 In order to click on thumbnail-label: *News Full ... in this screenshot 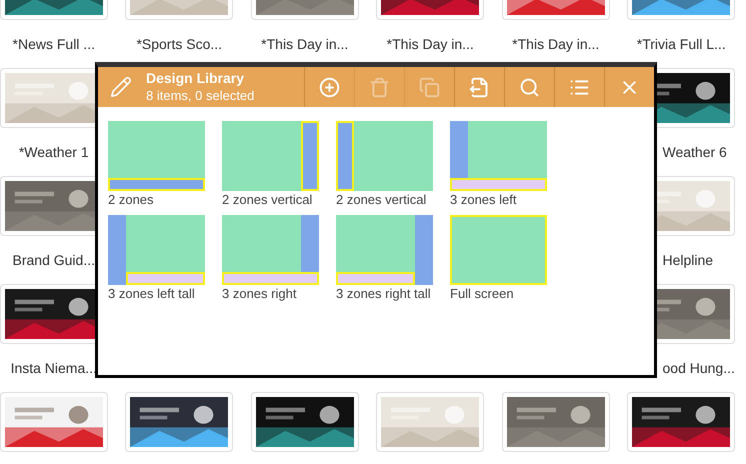, I will do `click(53, 44)`.